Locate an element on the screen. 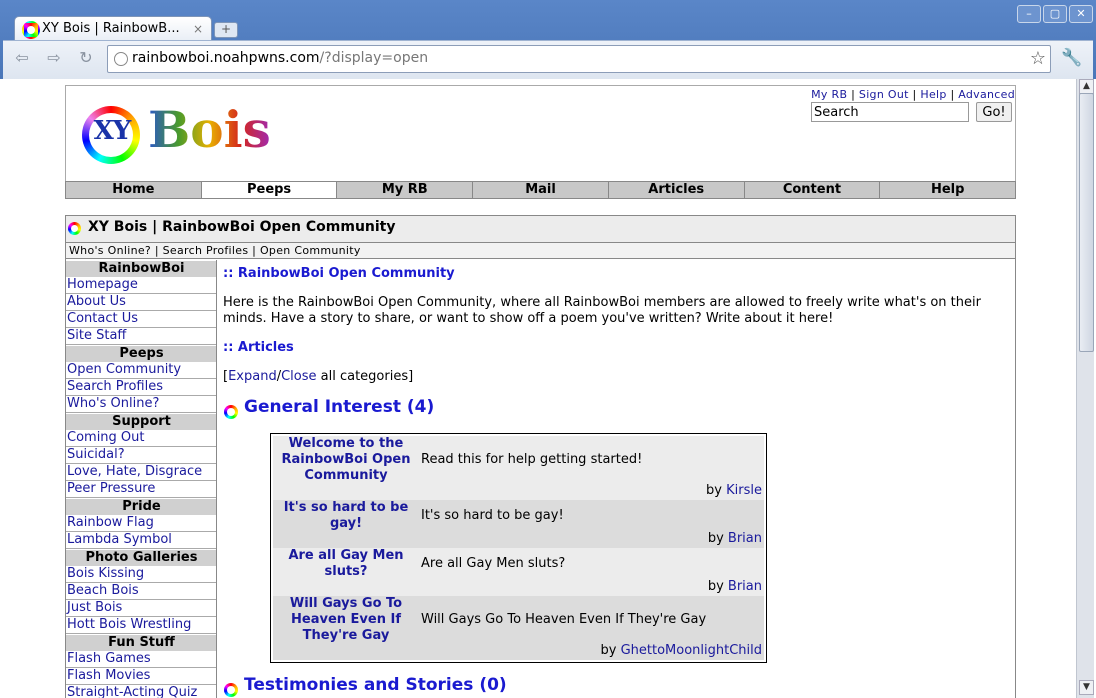 This screenshot has width=1096, height=698. url-host: rainbowboi.noahpwns.com is located at coordinates (226, 58).